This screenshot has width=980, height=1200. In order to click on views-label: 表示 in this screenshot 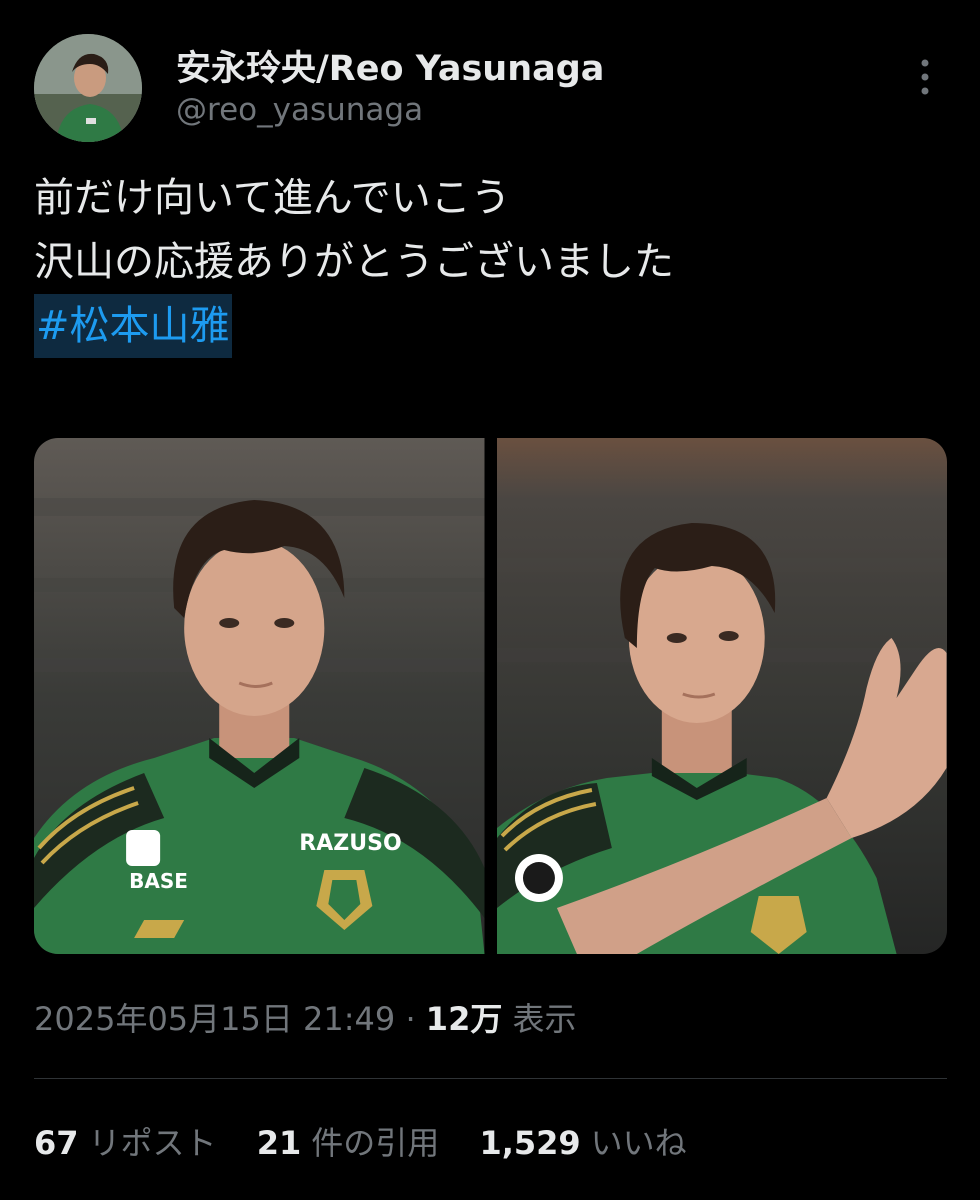, I will do `click(544, 1019)`.